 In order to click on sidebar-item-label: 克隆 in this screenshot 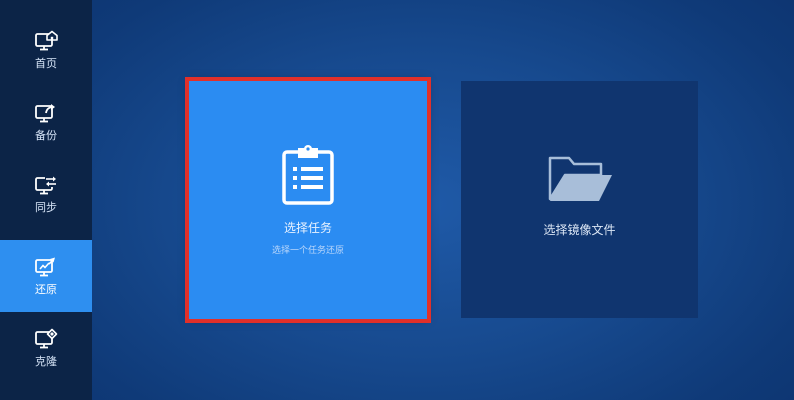, I will do `click(46, 361)`.